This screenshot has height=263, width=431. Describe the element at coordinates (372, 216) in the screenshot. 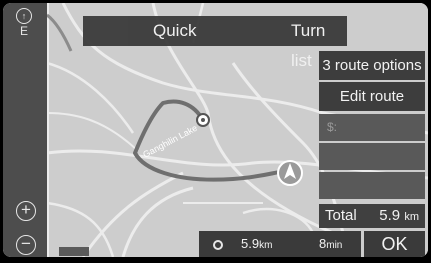

I see `total-distance: Total 5.9 km` at that location.